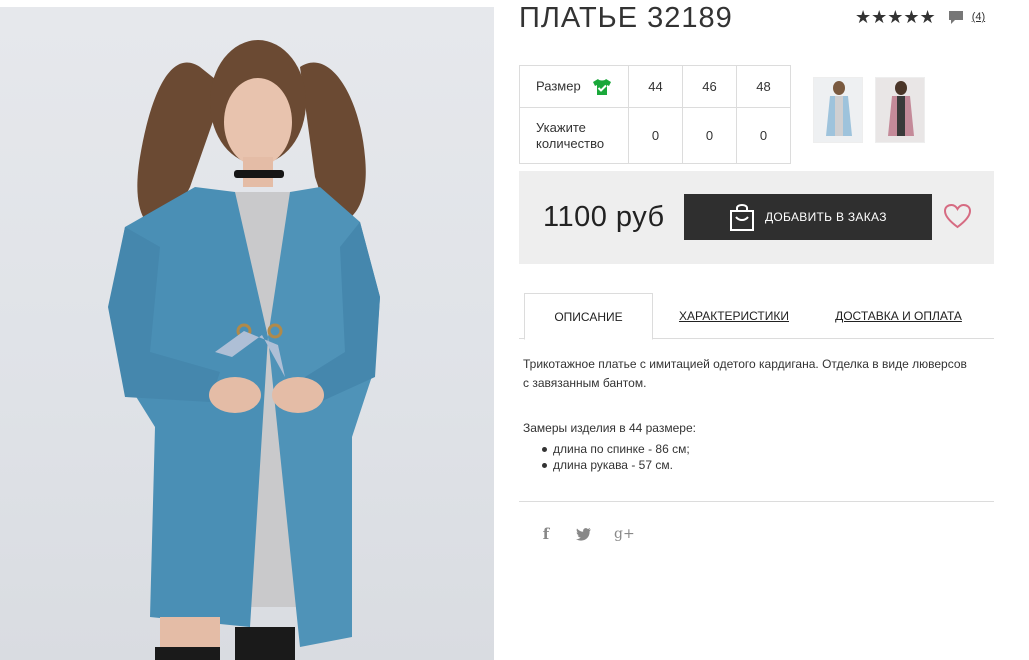 Image resolution: width=1029 pixels, height=660 pixels. What do you see at coordinates (604, 217) in the screenshot?
I see `price: 1100 руб` at bounding box center [604, 217].